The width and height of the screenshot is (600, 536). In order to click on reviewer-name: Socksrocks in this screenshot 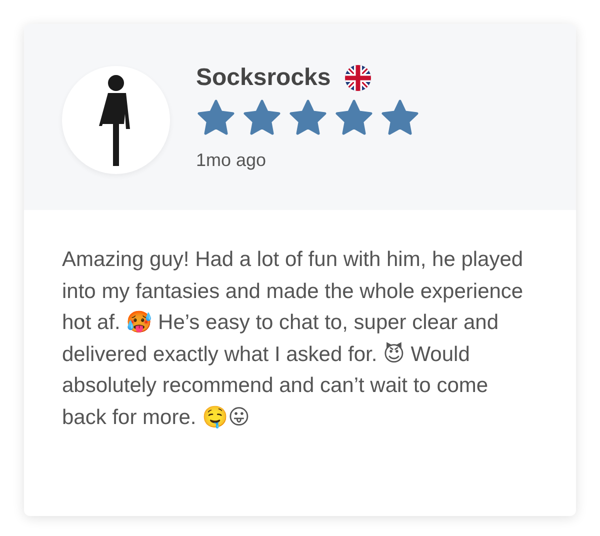, I will do `click(263, 78)`.